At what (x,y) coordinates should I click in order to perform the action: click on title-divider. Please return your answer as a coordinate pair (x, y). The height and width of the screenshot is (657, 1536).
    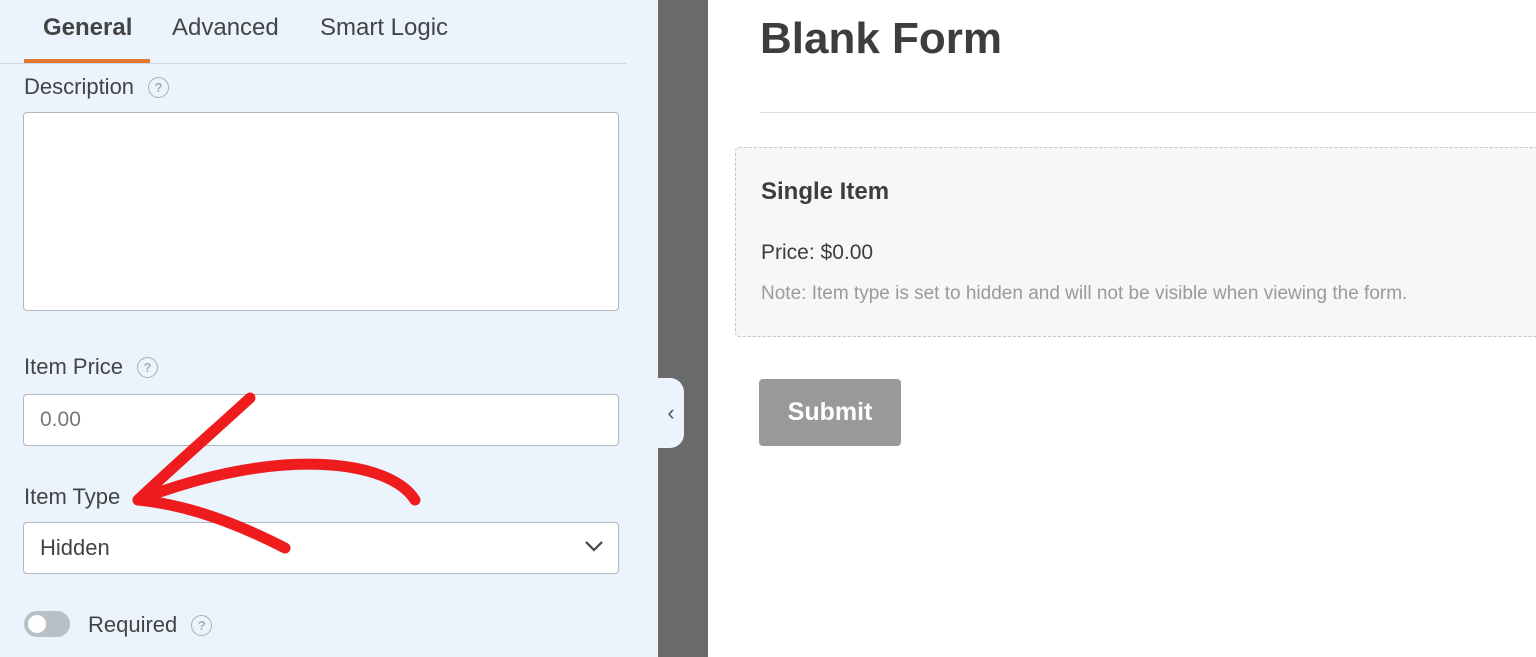
    Looking at the image, I should click on (1148, 112).